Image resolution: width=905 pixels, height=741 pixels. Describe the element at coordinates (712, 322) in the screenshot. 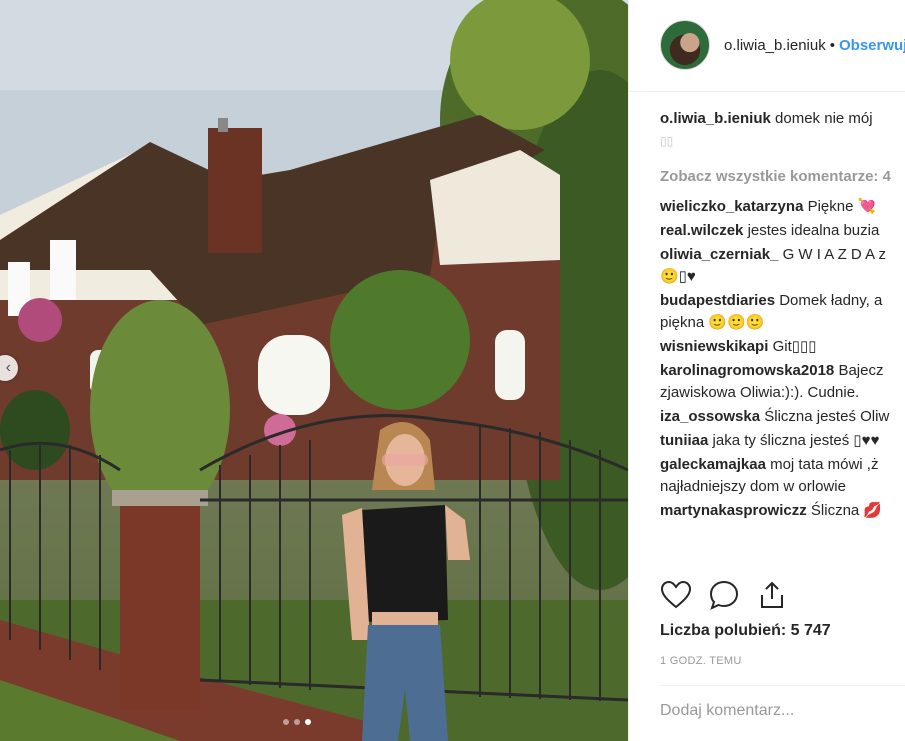

I see `comment-text-continued: piękna 🙂🙂🙂` at that location.